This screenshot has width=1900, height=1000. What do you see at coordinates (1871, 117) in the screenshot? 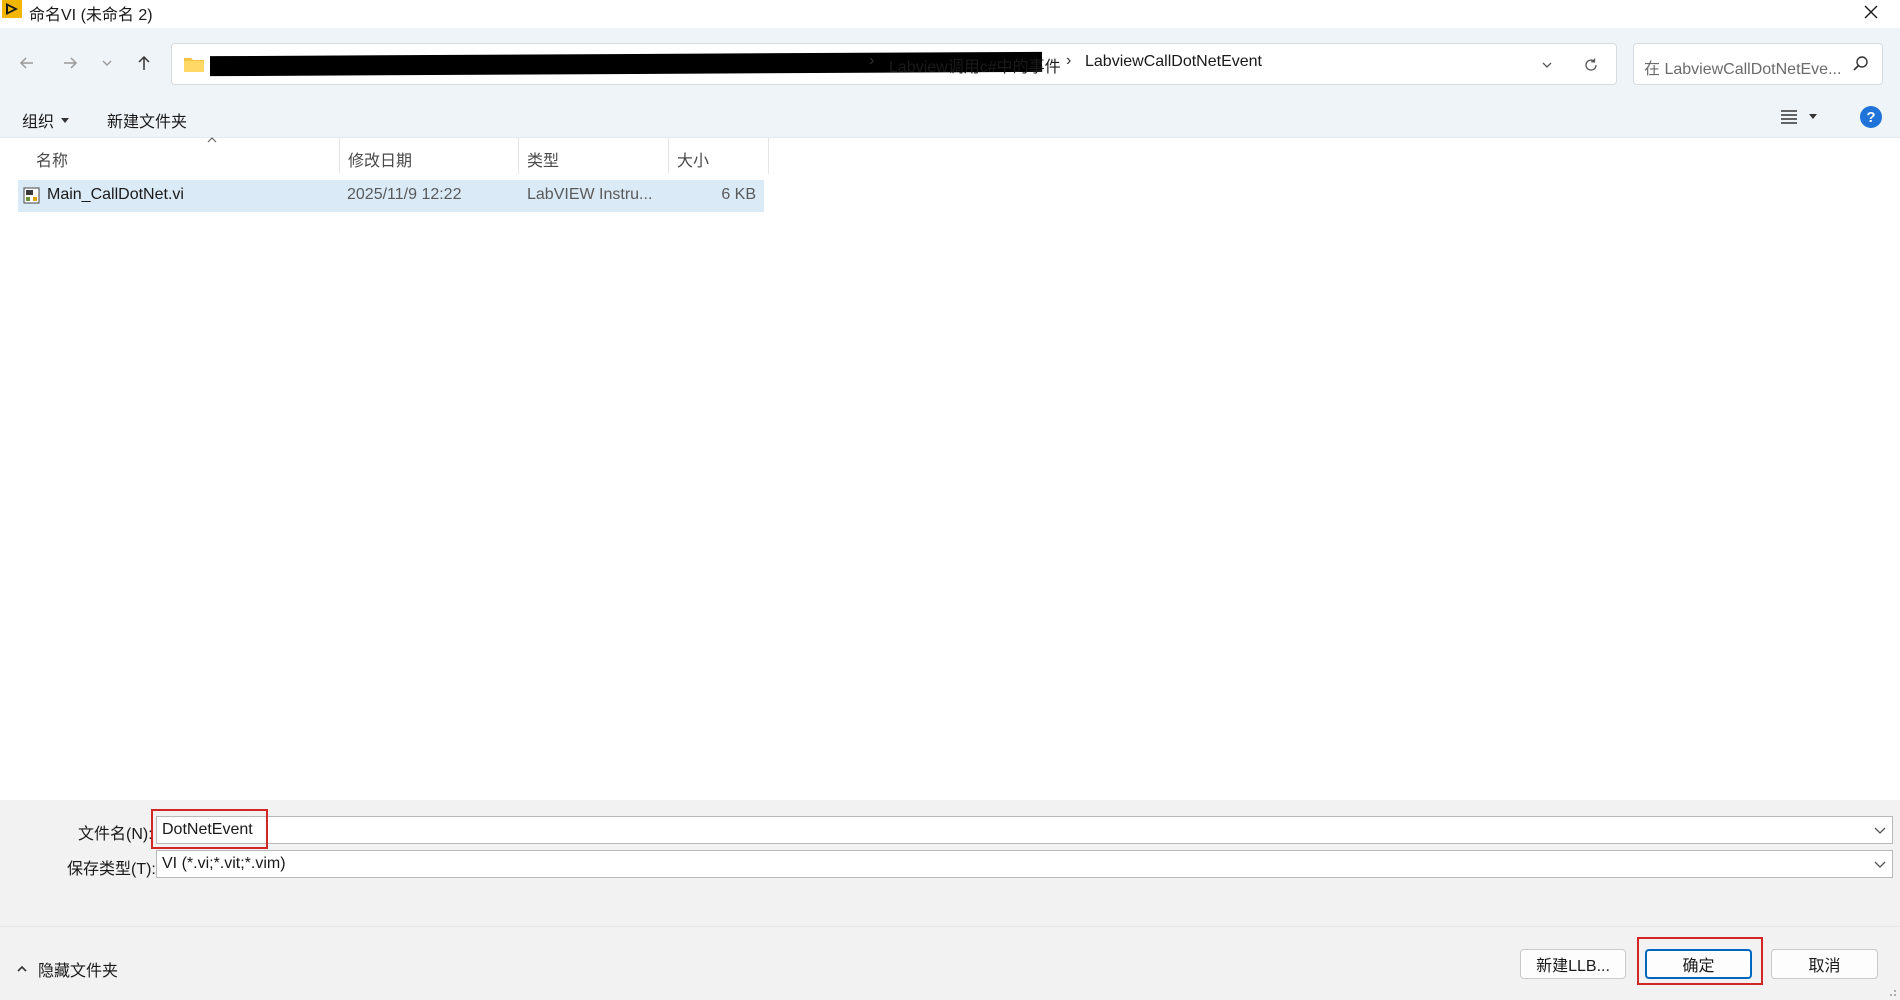
I see `help-button: ?` at bounding box center [1871, 117].